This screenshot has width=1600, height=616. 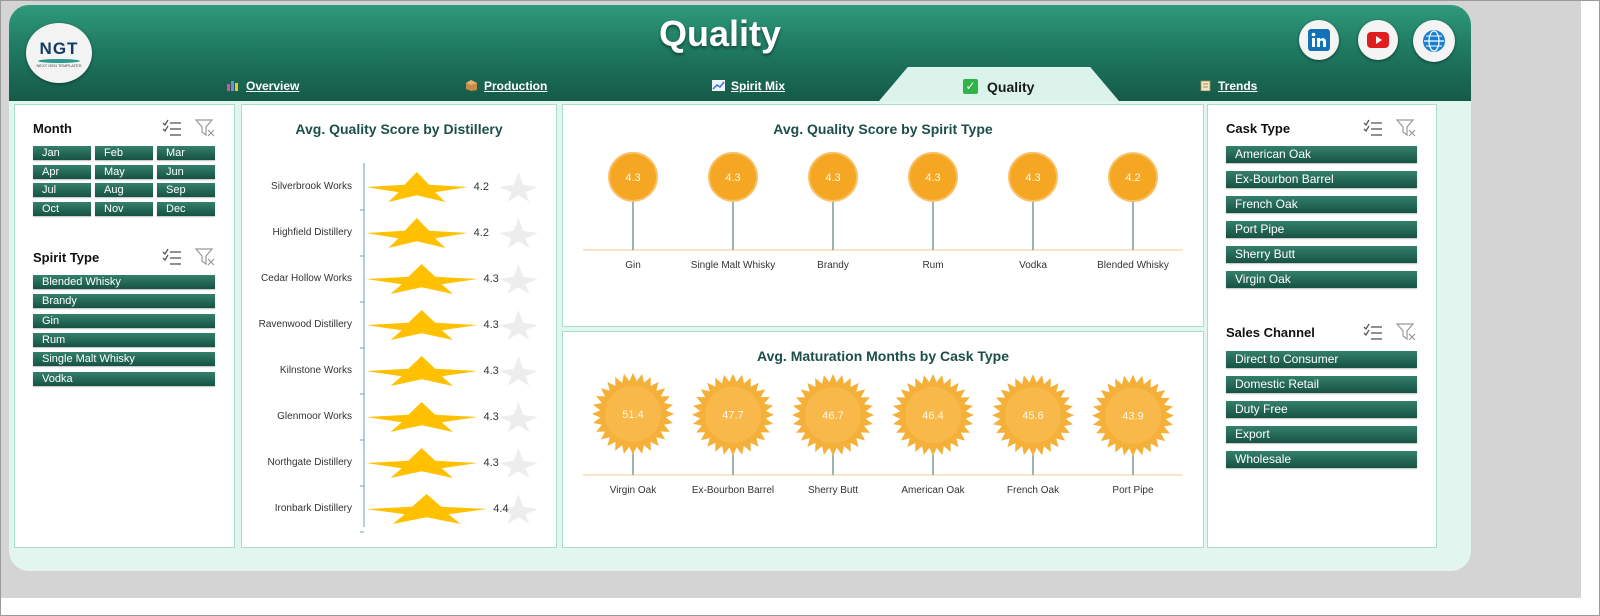 I want to click on slicer-item: Sep, so click(x=186, y=190).